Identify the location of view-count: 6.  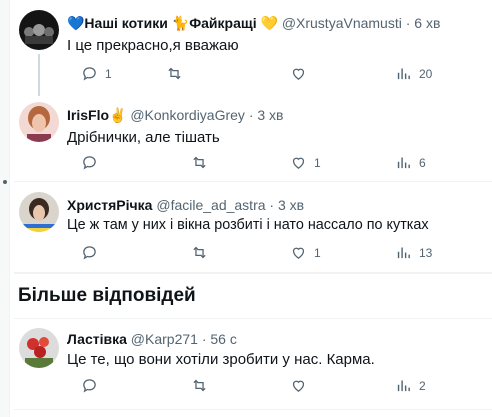
(422, 162).